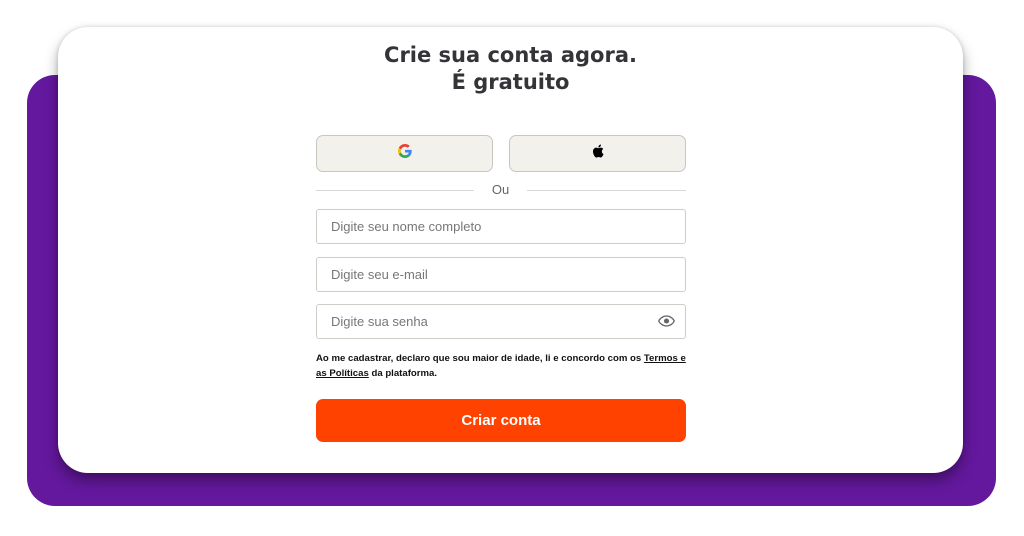  I want to click on divider-or-label: Ou, so click(500, 189).